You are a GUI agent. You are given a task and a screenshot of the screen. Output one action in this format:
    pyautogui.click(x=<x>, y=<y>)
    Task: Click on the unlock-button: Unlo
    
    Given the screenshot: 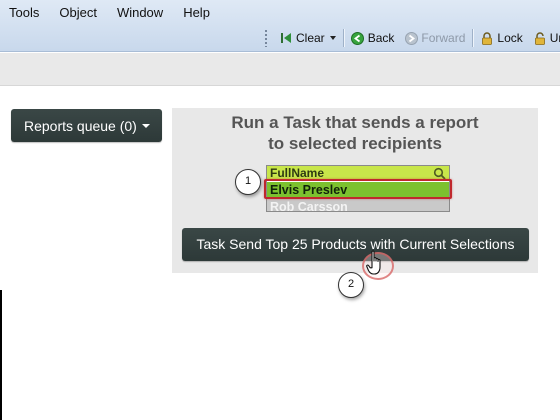 What is the action you would take?
    pyautogui.click(x=544, y=38)
    